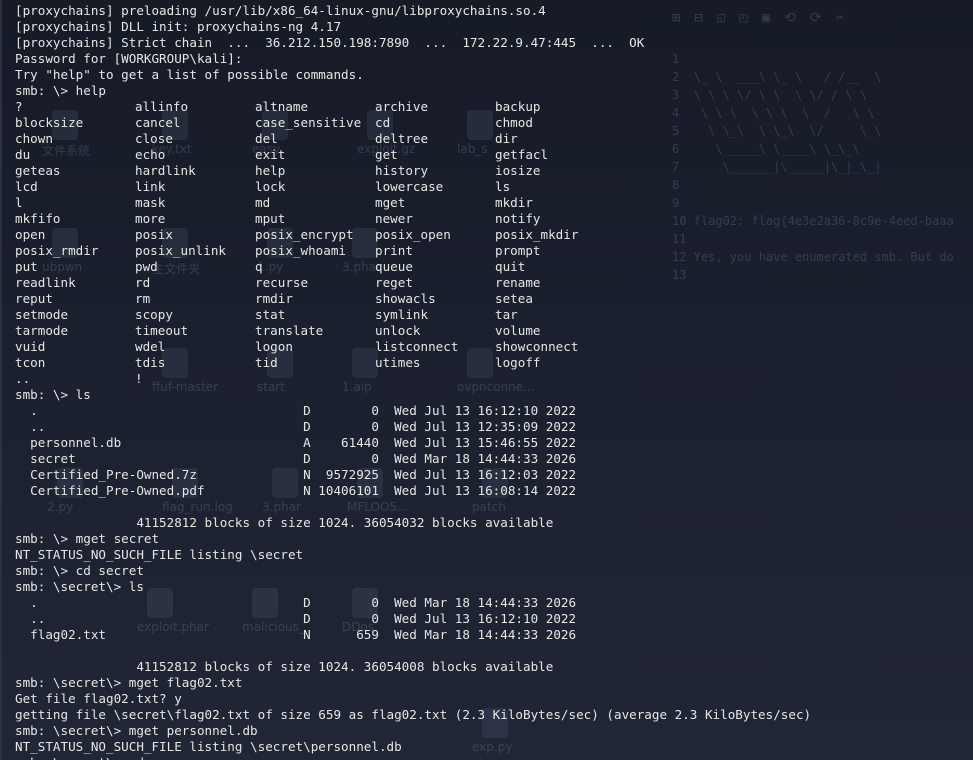 The image size is (973, 760). I want to click on terminal-line: Get file flag02.txt? y, so click(98, 698).